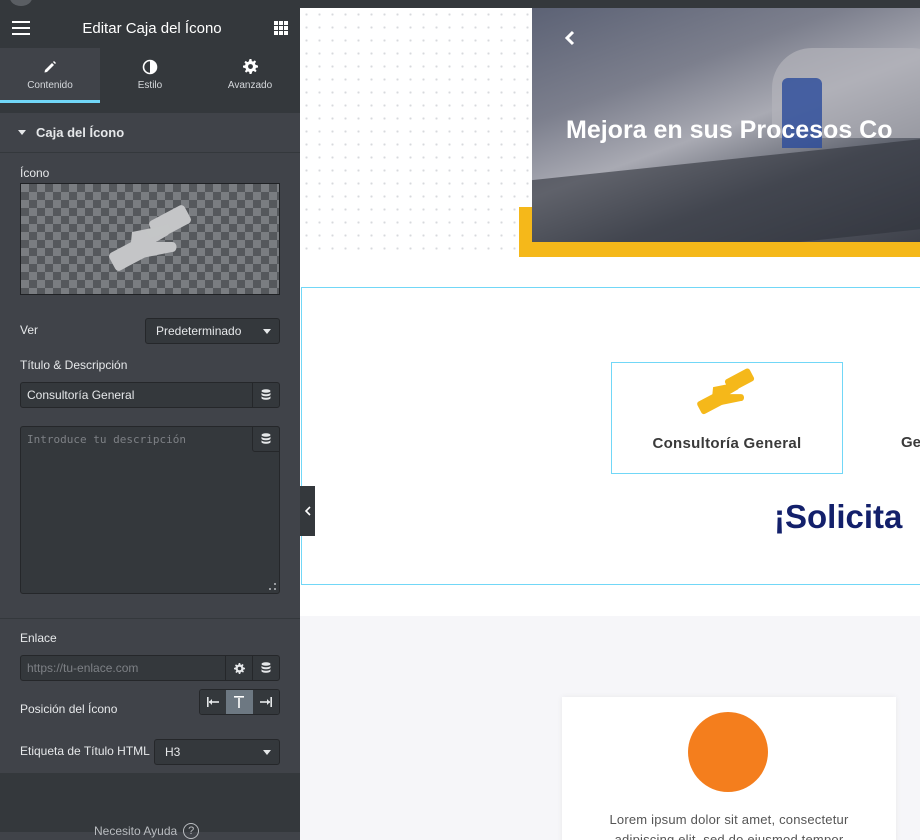 The width and height of the screenshot is (920, 840). I want to click on align-top-icon, so click(239, 702).